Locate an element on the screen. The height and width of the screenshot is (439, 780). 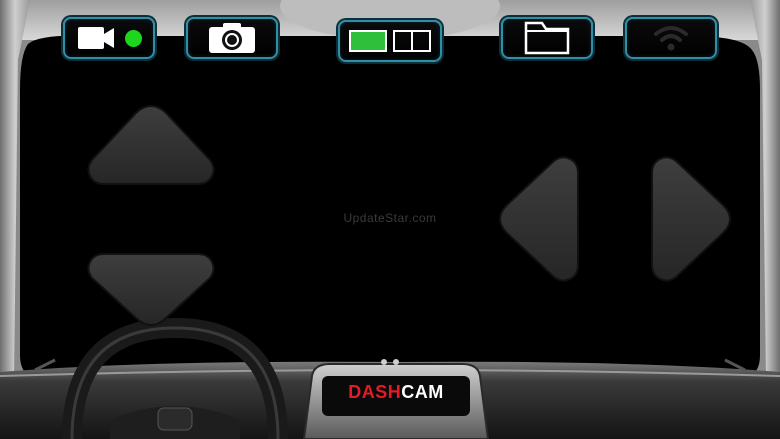
photo-camera-icon is located at coordinates (232, 38).